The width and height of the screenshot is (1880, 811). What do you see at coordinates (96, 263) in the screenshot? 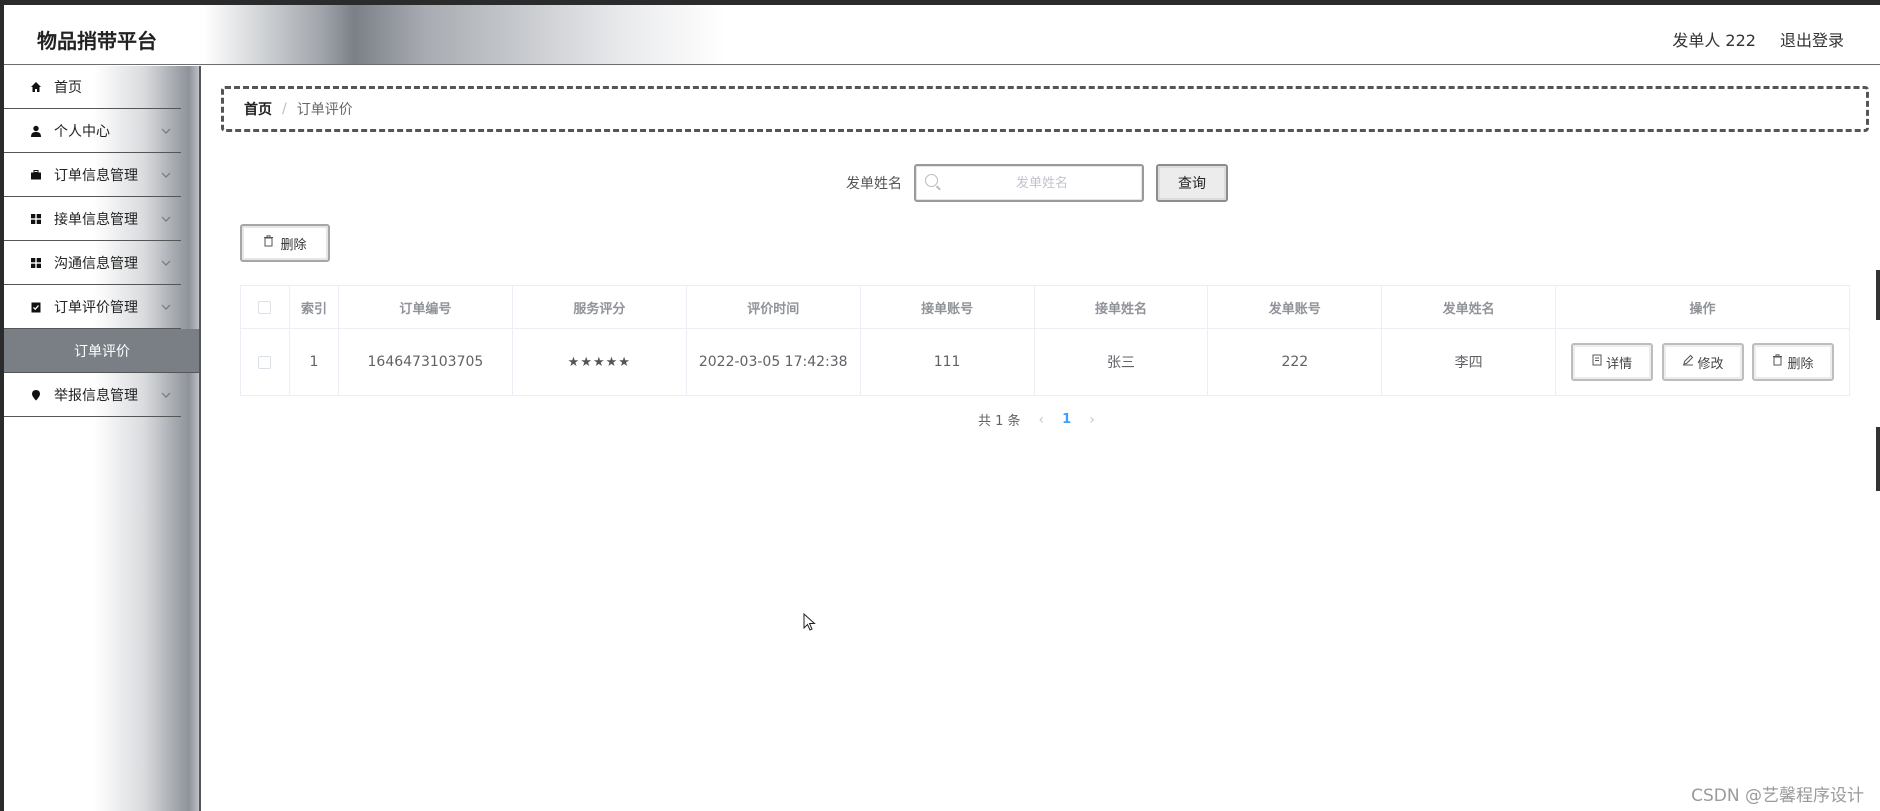
I see `sidebar-item-label: 沟通信息管理` at bounding box center [96, 263].